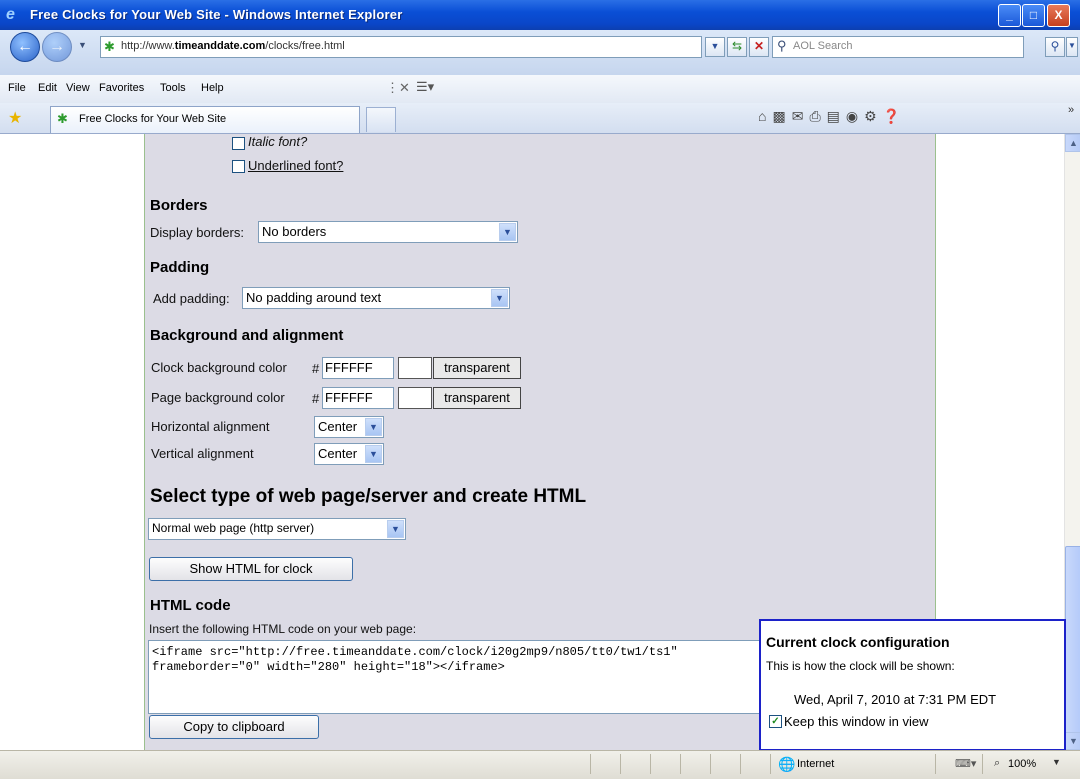 Image resolution: width=1080 pixels, height=779 pixels. I want to click on current-config-title: Current clock configuration, so click(858, 642).